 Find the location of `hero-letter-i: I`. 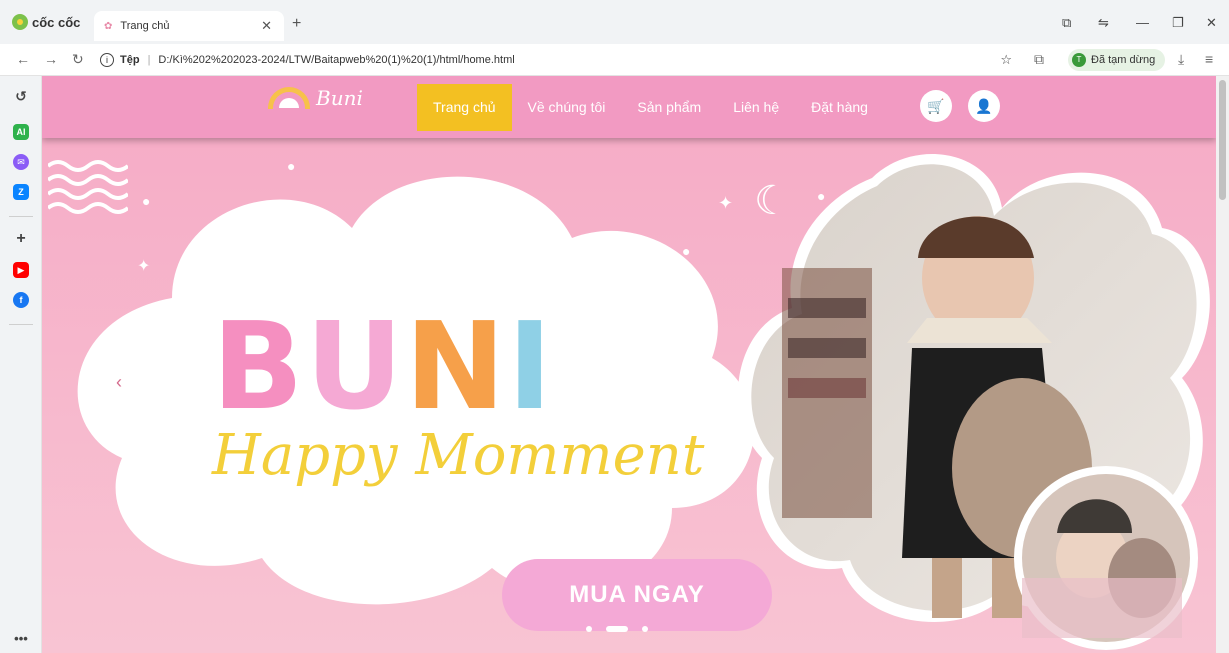

hero-letter-i: I is located at coordinates (531, 367).